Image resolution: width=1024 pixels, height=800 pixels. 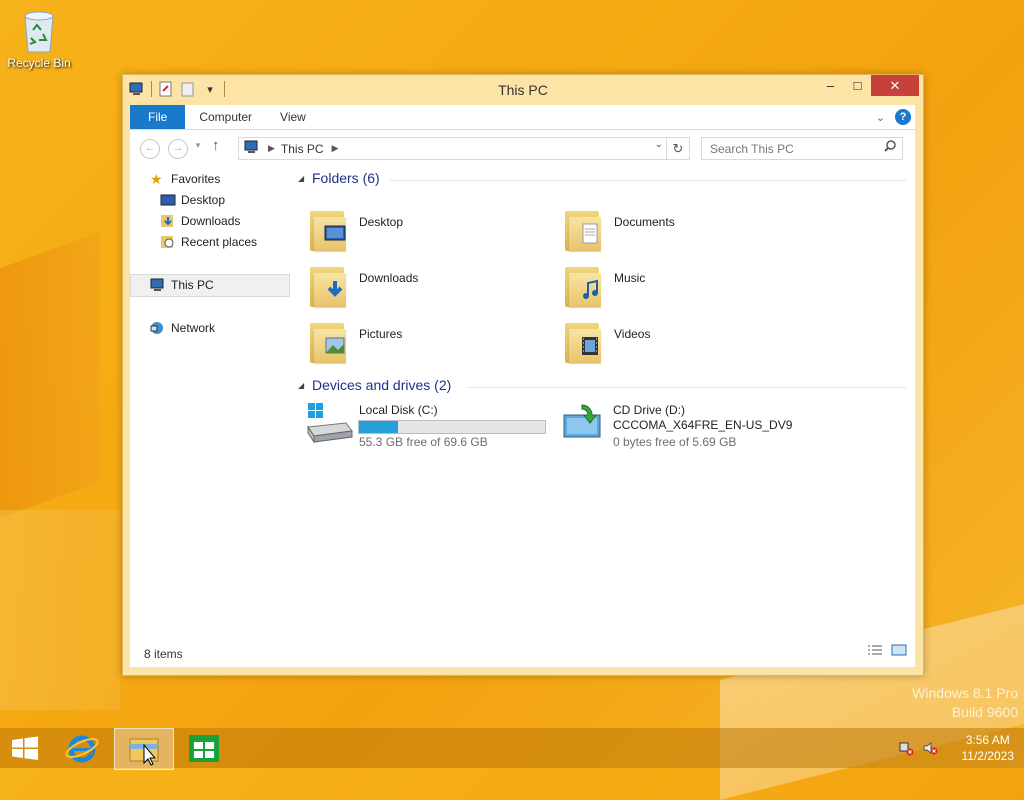 I want to click on search-input, so click(x=792, y=148).